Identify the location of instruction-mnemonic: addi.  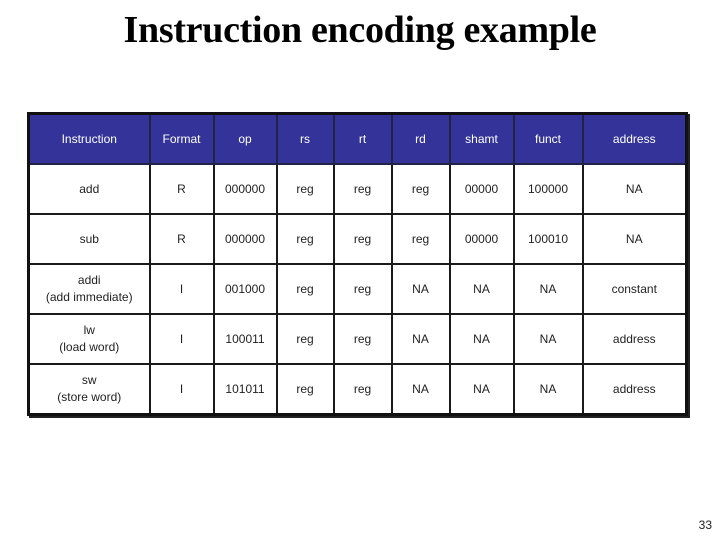
(89, 280).